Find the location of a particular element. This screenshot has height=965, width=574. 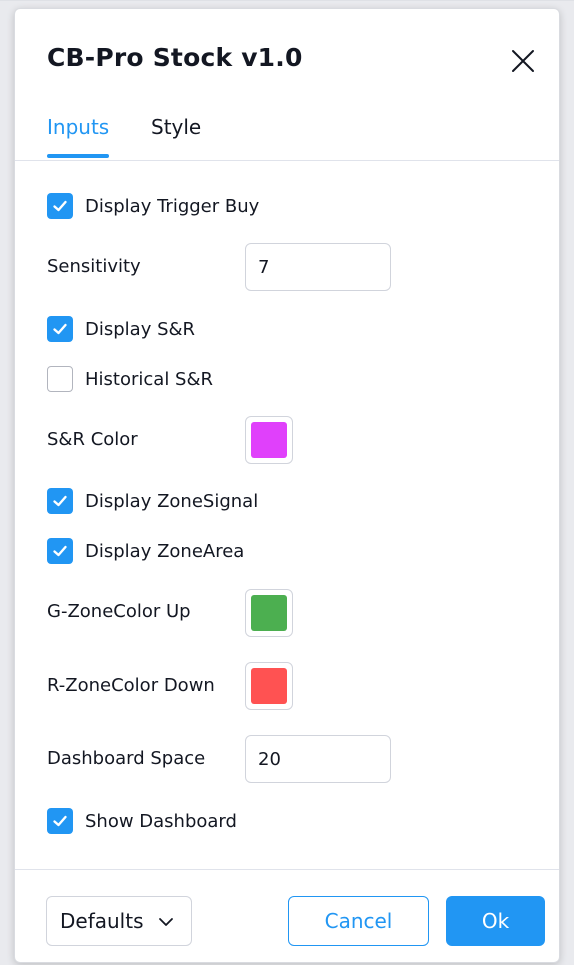

close-icon is located at coordinates (523, 61).